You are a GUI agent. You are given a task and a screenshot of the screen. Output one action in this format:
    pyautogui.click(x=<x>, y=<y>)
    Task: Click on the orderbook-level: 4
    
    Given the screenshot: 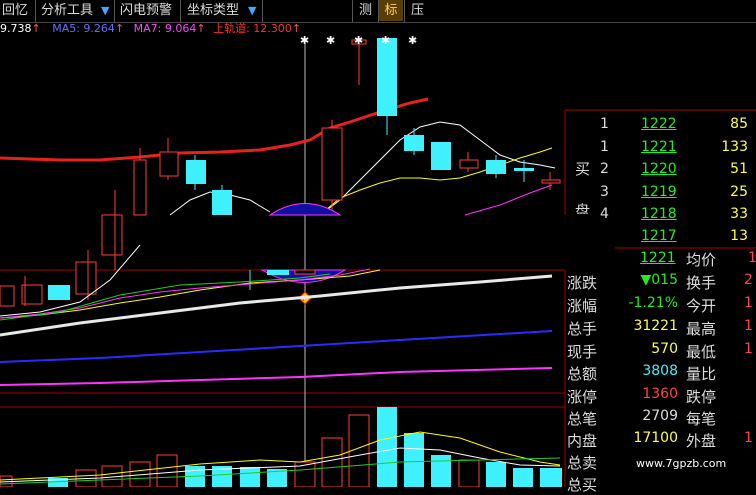 What is the action you would take?
    pyautogui.click(x=604, y=214)
    